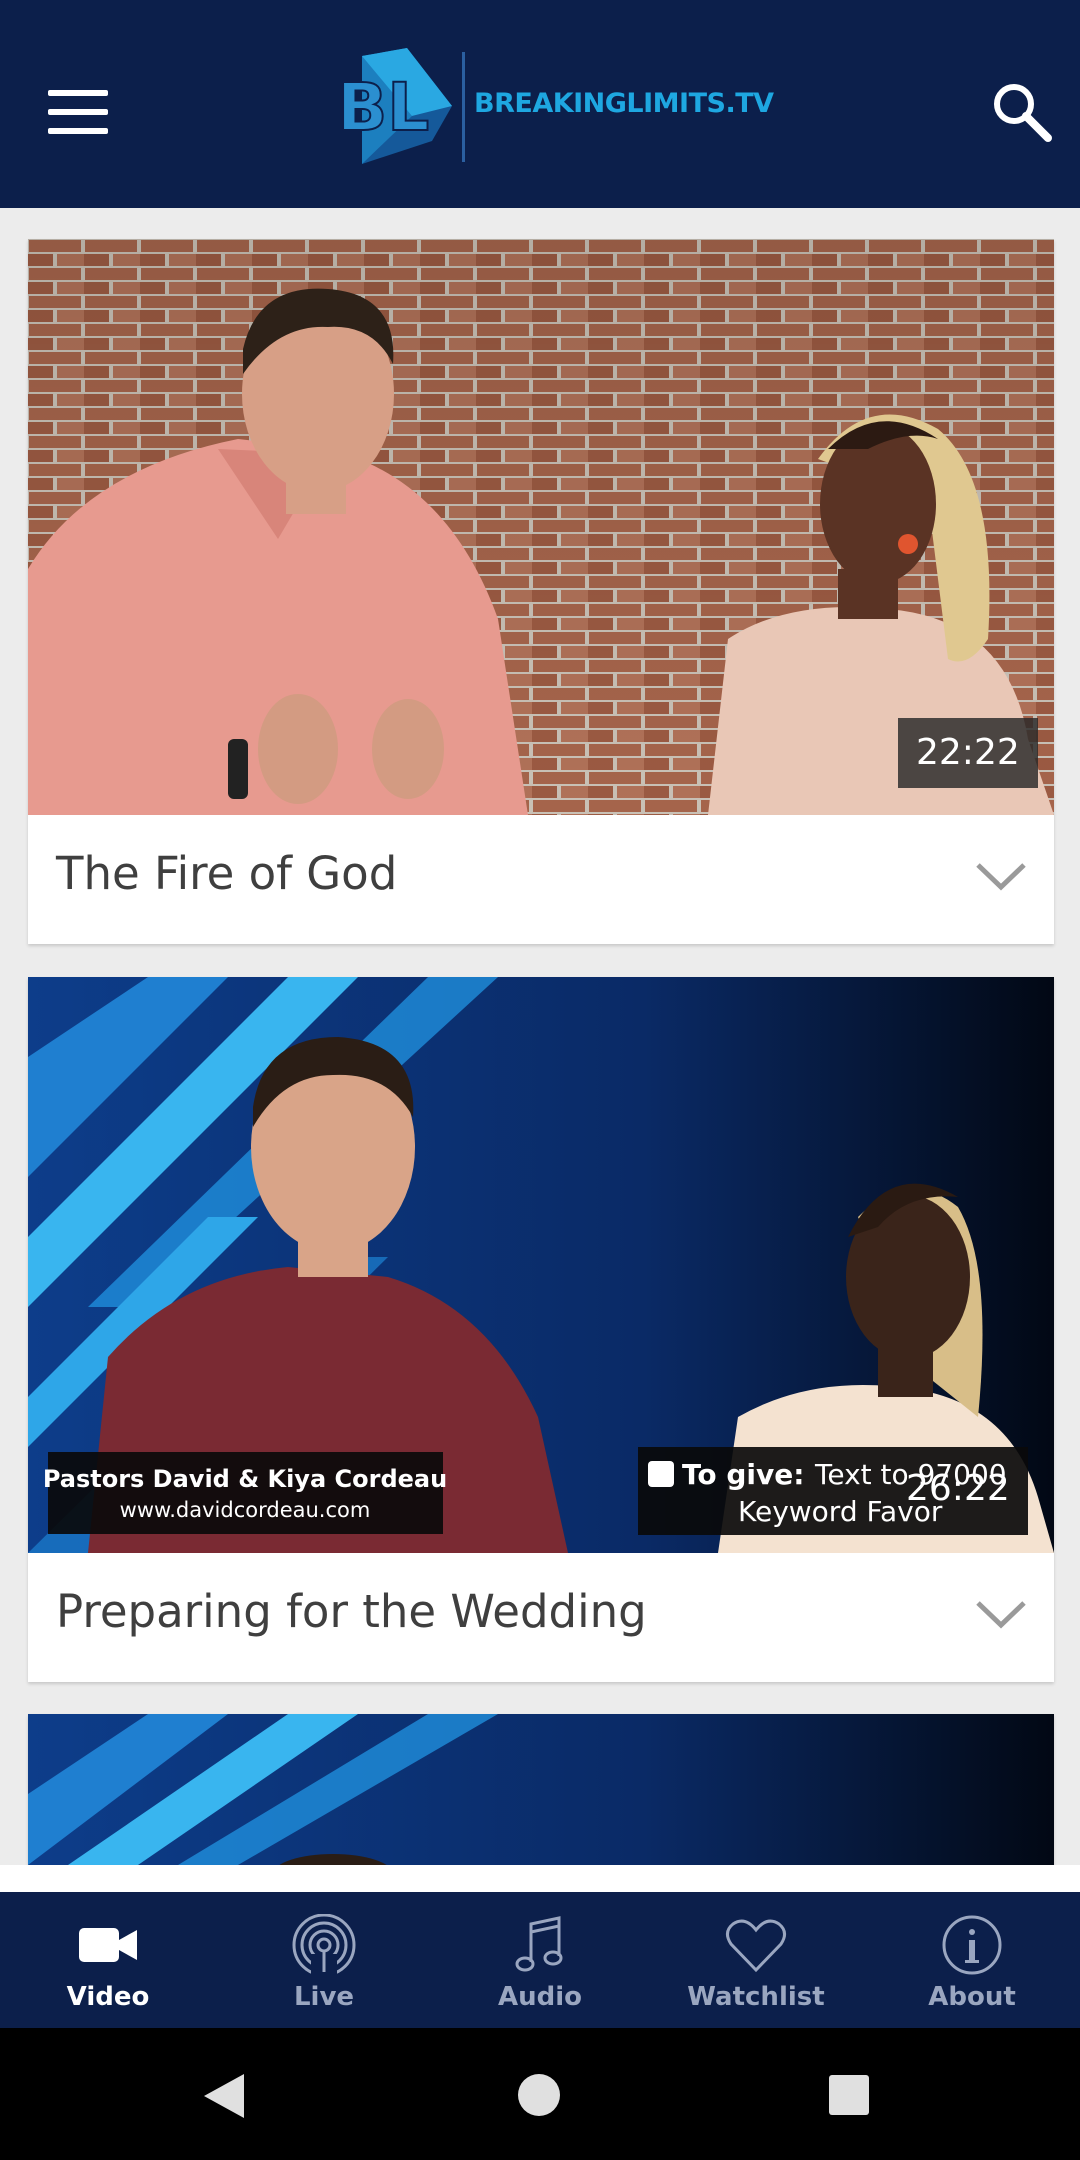 The height and width of the screenshot is (2160, 1080). What do you see at coordinates (324, 1997) in the screenshot?
I see `nav-label: Live` at bounding box center [324, 1997].